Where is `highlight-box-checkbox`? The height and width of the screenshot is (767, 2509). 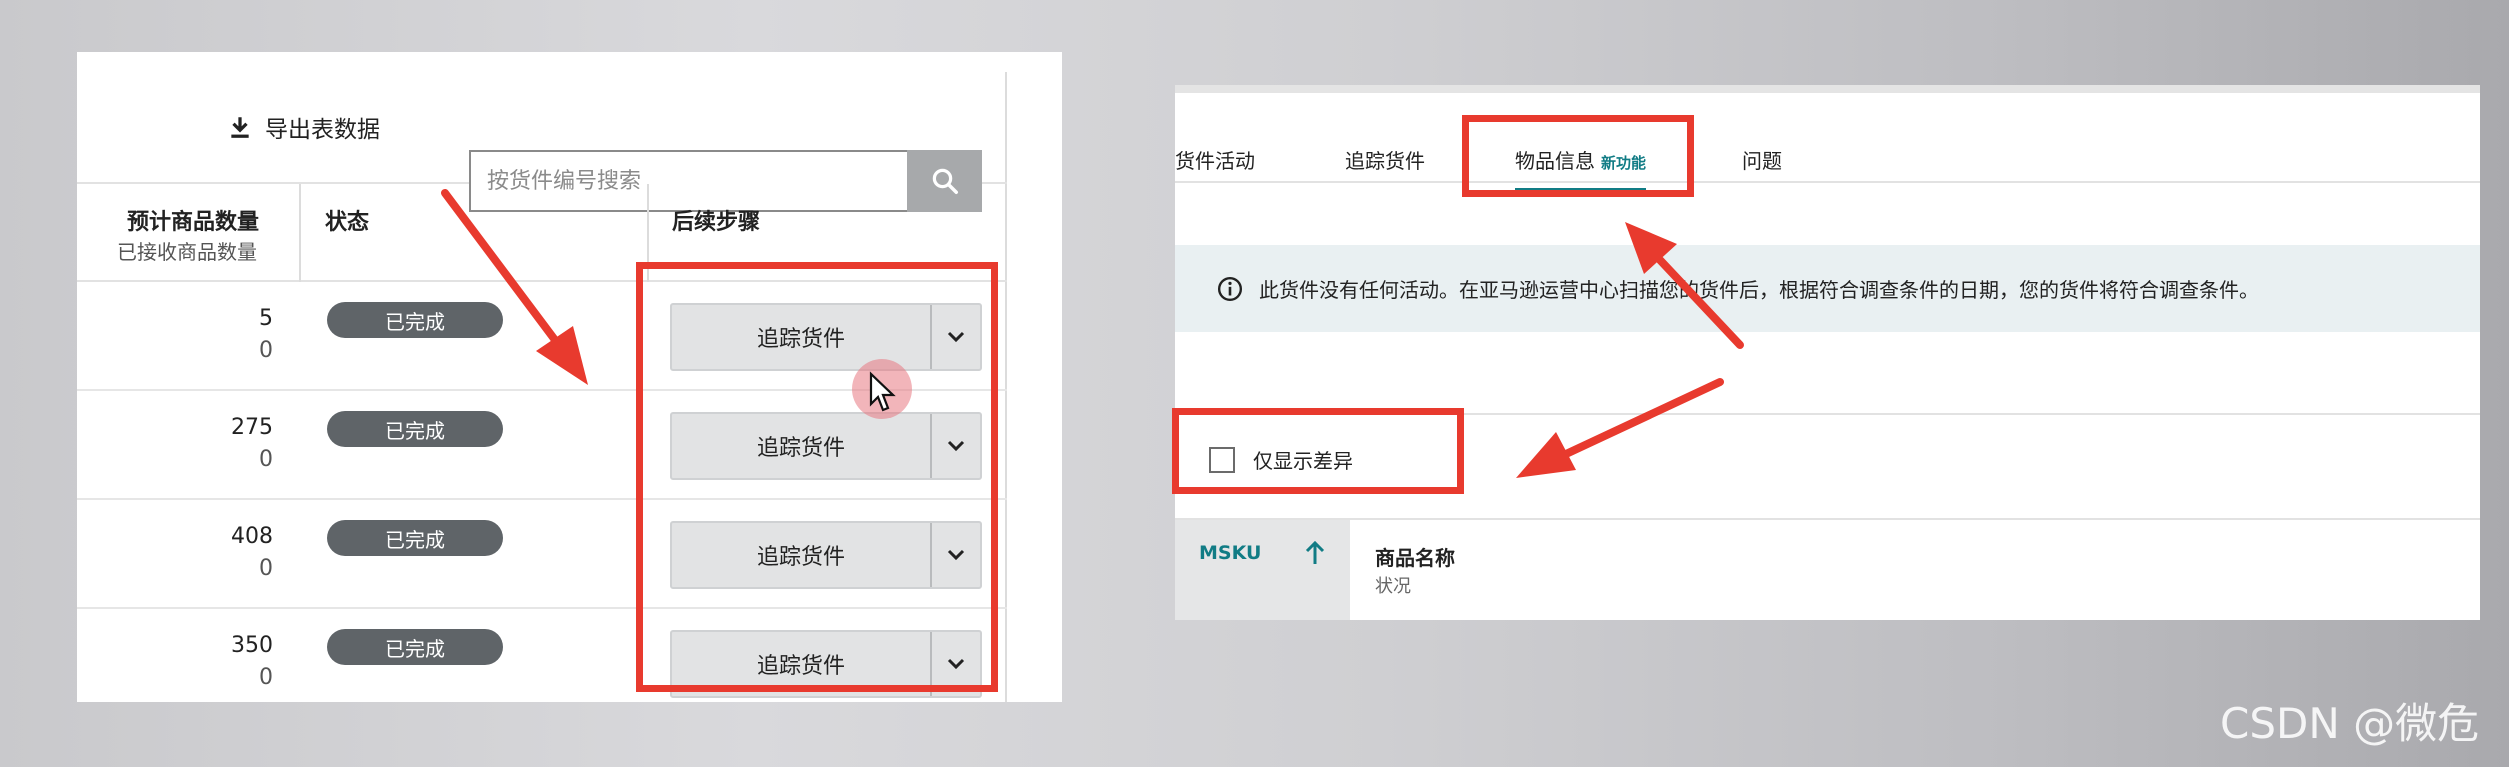
highlight-box-checkbox is located at coordinates (1318, 451).